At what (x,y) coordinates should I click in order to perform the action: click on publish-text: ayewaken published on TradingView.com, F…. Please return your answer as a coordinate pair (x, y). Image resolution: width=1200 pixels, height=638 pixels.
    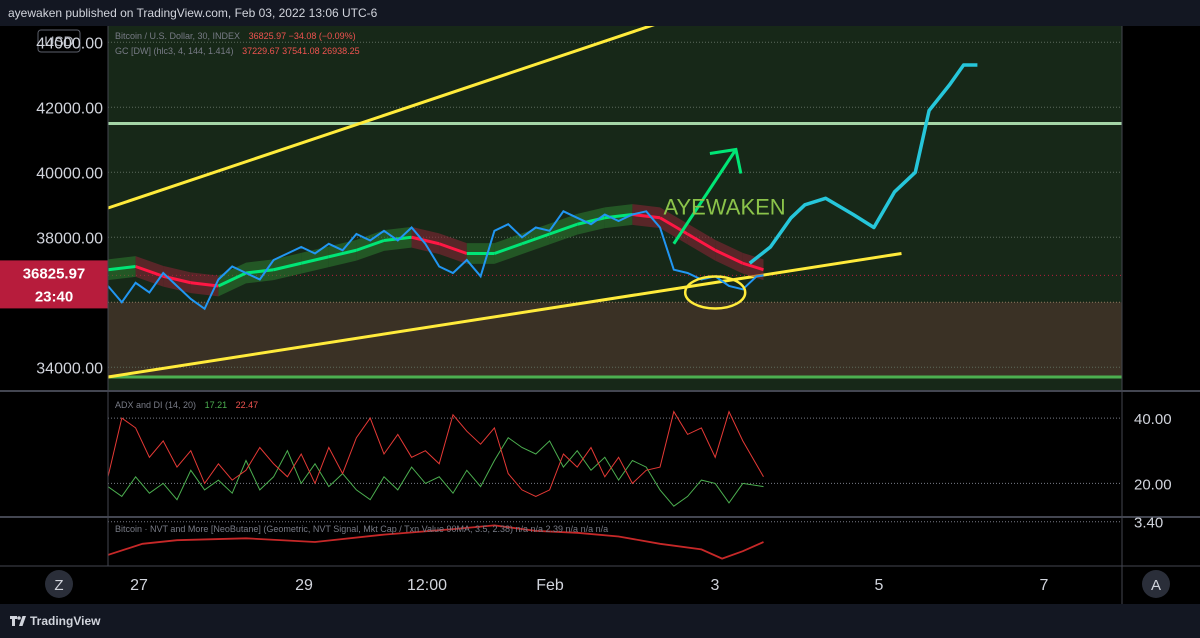
    Looking at the image, I should click on (193, 13).